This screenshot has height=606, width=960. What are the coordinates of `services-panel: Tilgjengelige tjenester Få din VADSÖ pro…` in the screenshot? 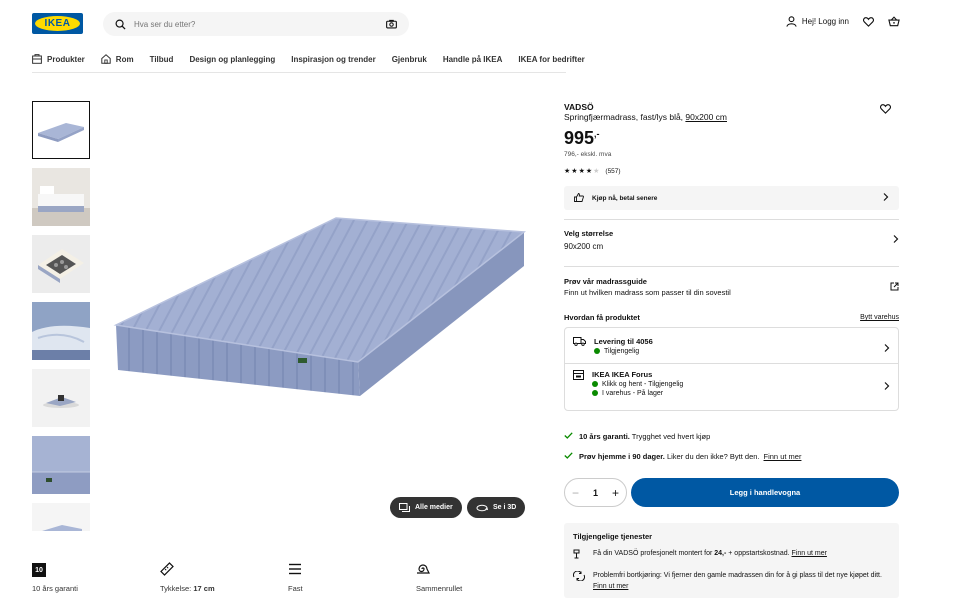 It's located at (731, 560).